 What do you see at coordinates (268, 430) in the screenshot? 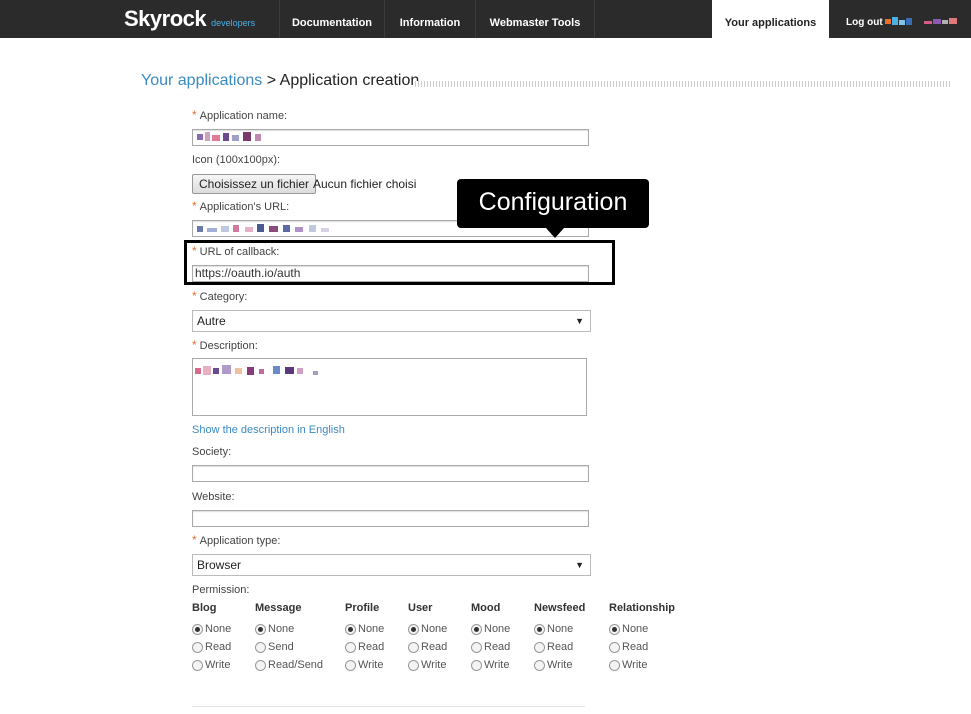
I see `show-description-english-link: Show the description in English` at bounding box center [268, 430].